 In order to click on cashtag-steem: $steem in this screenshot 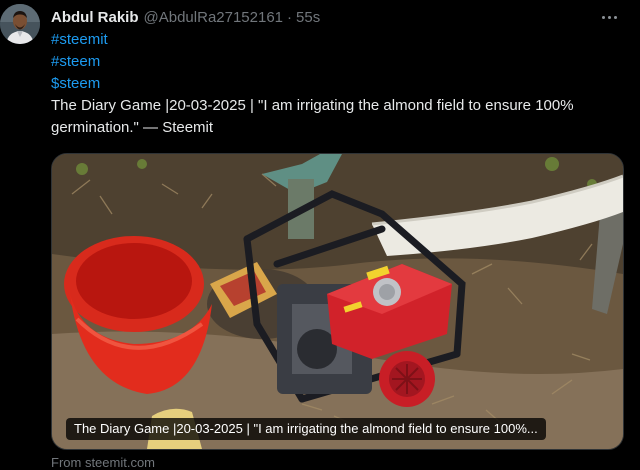, I will do `click(338, 84)`.